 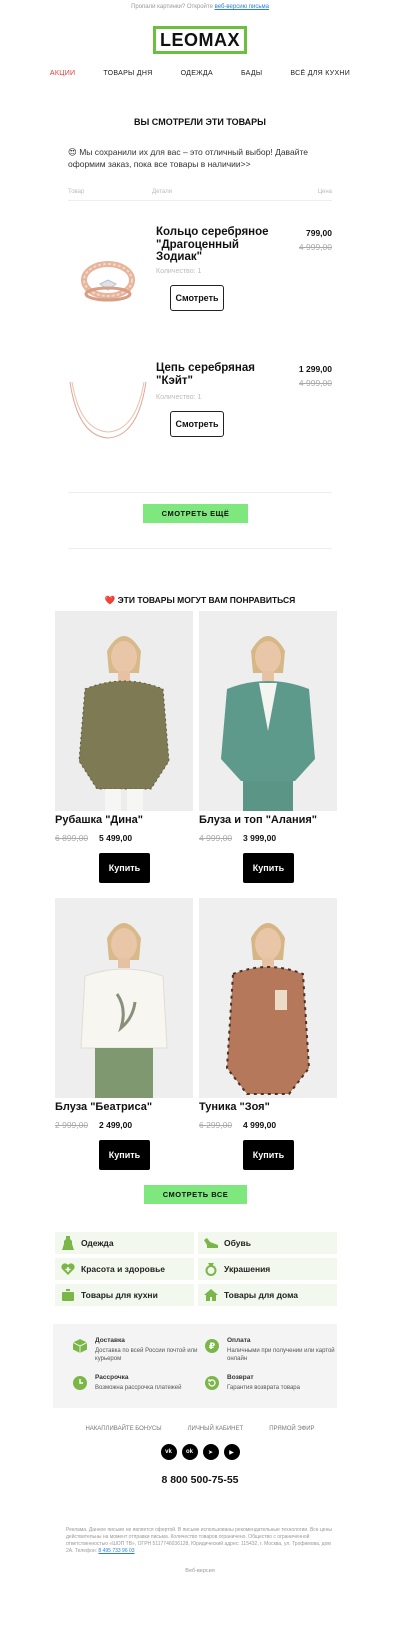 What do you see at coordinates (197, 73) in the screenshot?
I see `nav-item-clothing: ОДЕЖДА` at bounding box center [197, 73].